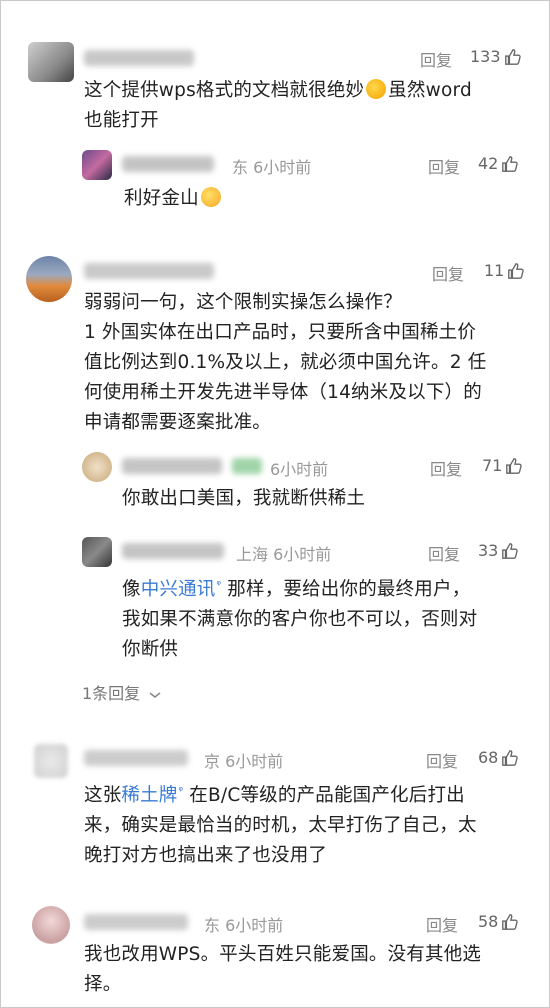 The height and width of the screenshot is (1008, 550). What do you see at coordinates (173, 199) in the screenshot?
I see `comment-text: 利好金山` at bounding box center [173, 199].